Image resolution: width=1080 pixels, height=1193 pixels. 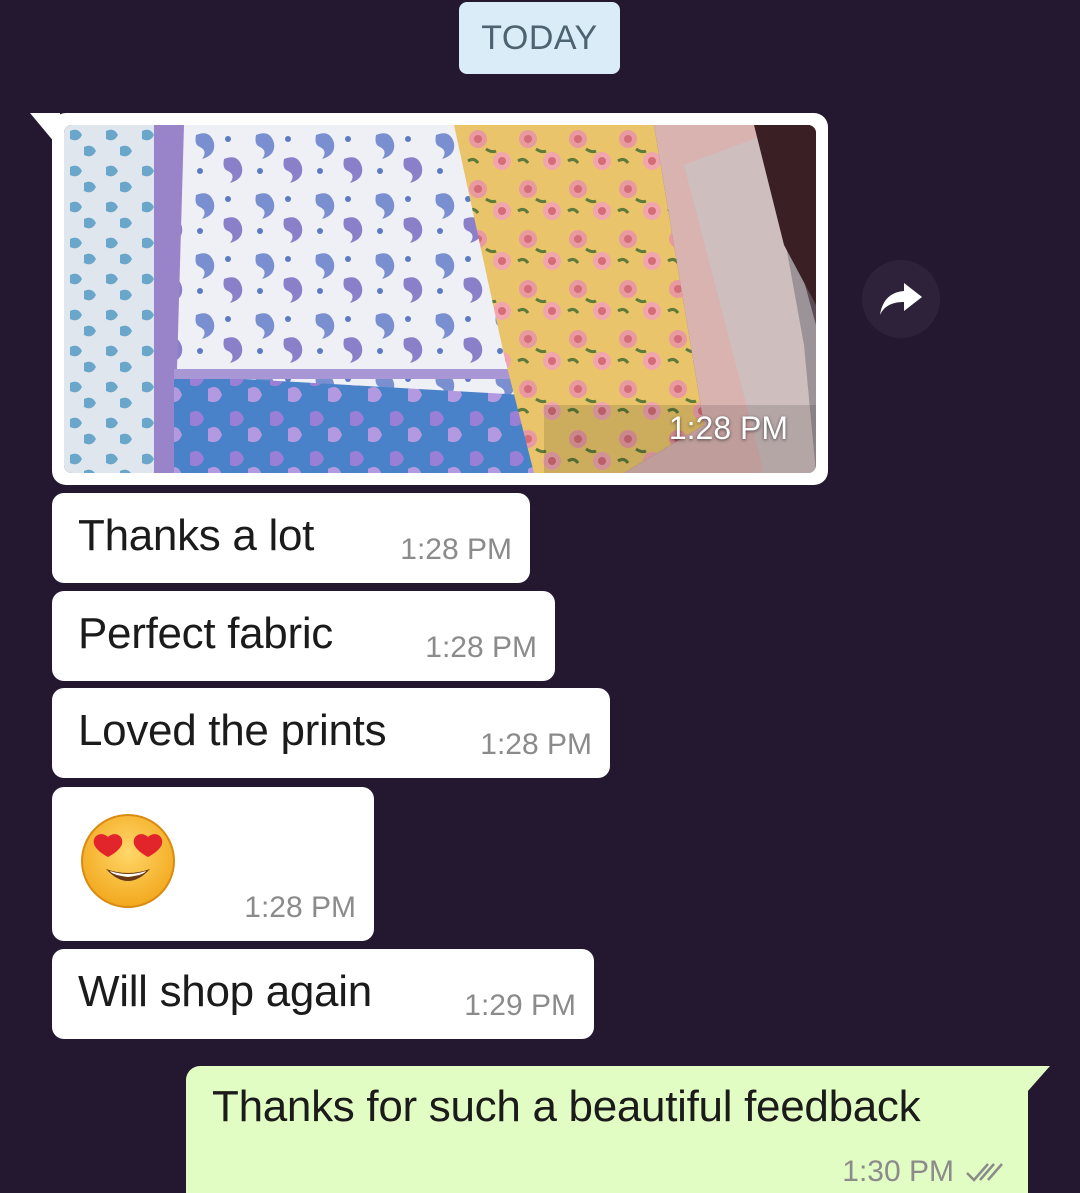 I want to click on message-text: Thanks a lot, so click(x=196, y=535).